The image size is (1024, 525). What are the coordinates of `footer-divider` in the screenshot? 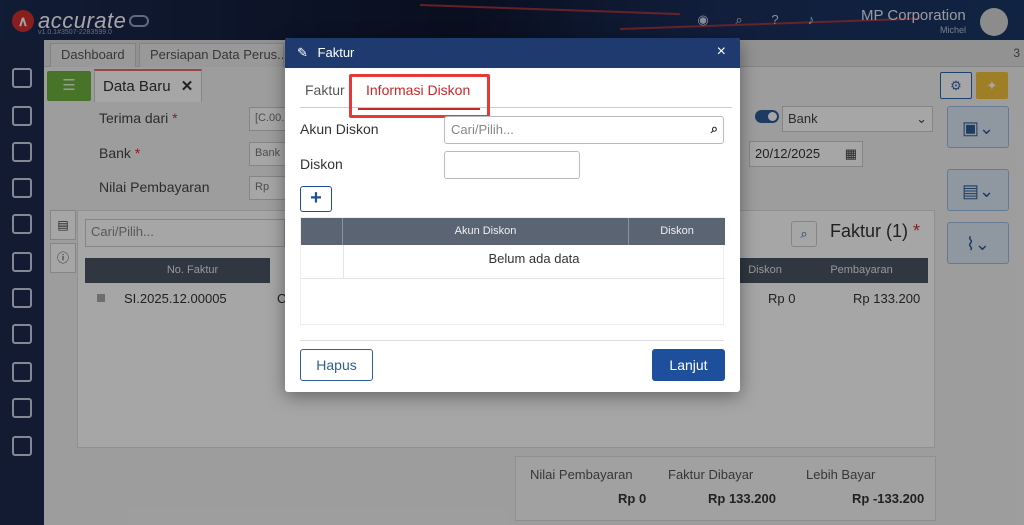 It's located at (512, 340).